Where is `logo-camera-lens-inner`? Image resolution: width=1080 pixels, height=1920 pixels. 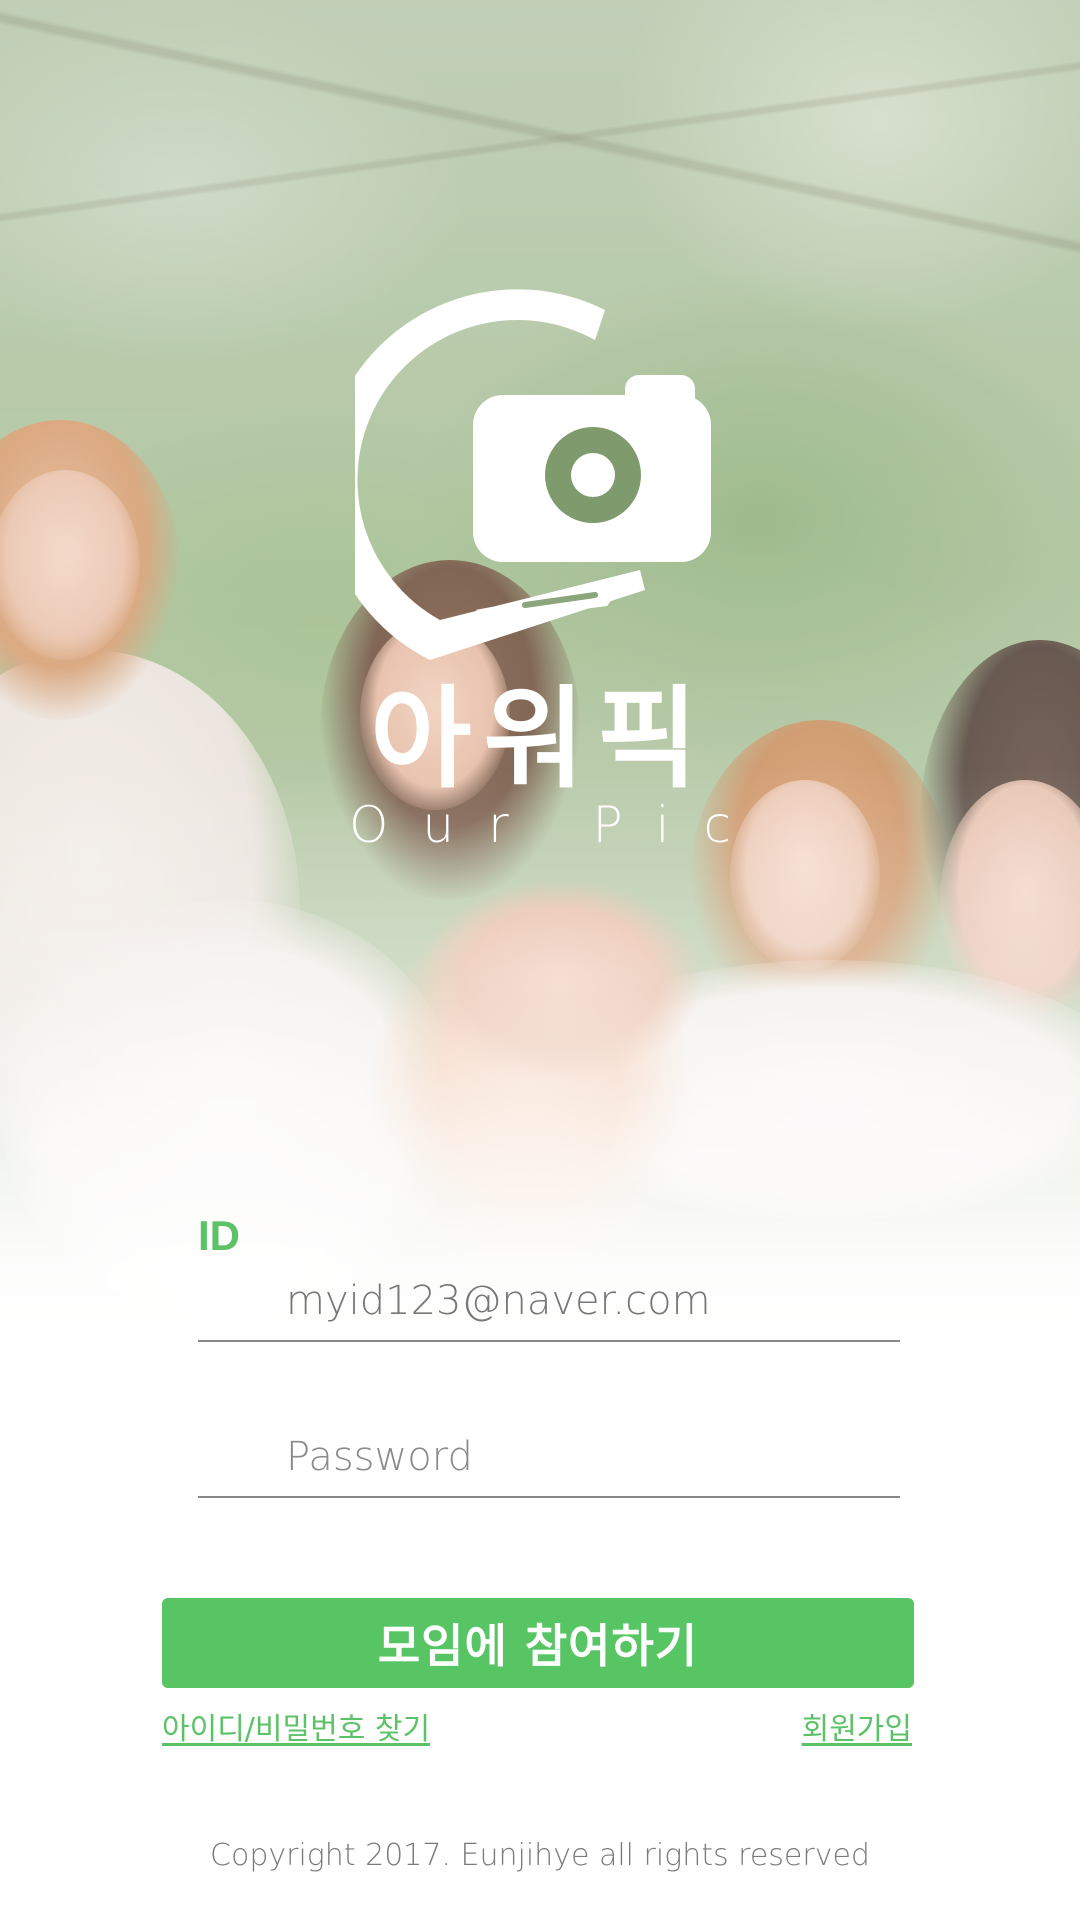 logo-camera-lens-inner is located at coordinates (593, 475).